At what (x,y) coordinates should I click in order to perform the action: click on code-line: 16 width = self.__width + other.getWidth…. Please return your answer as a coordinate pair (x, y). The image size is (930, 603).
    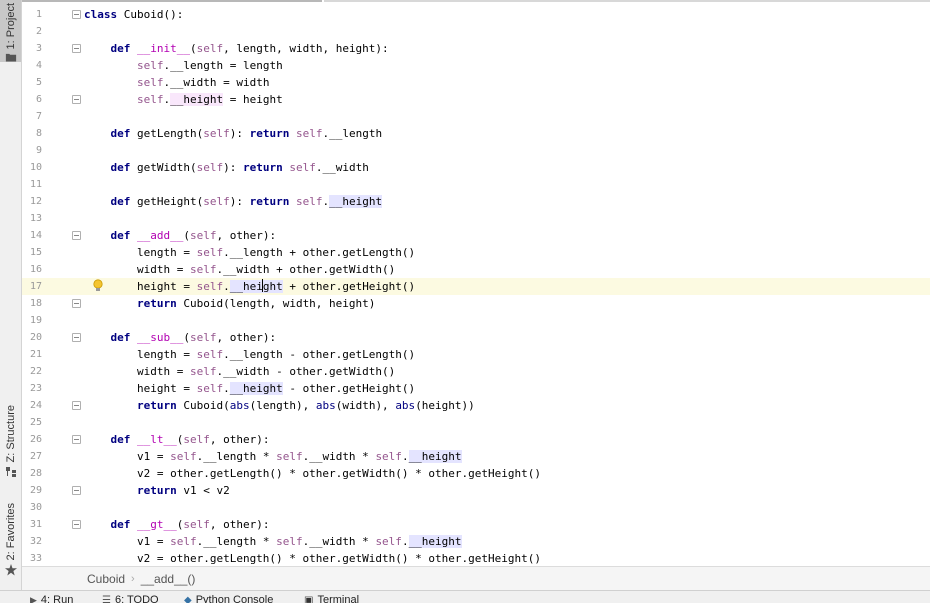
    Looking at the image, I should click on (476, 269).